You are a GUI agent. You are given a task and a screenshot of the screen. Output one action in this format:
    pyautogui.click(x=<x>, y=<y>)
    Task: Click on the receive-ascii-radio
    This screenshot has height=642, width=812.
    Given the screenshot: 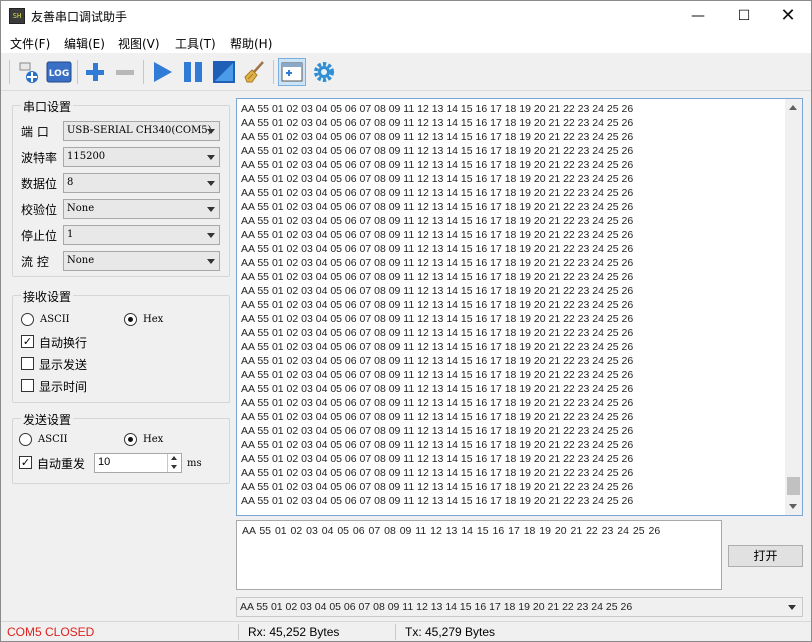 What is the action you would take?
    pyautogui.click(x=27, y=319)
    